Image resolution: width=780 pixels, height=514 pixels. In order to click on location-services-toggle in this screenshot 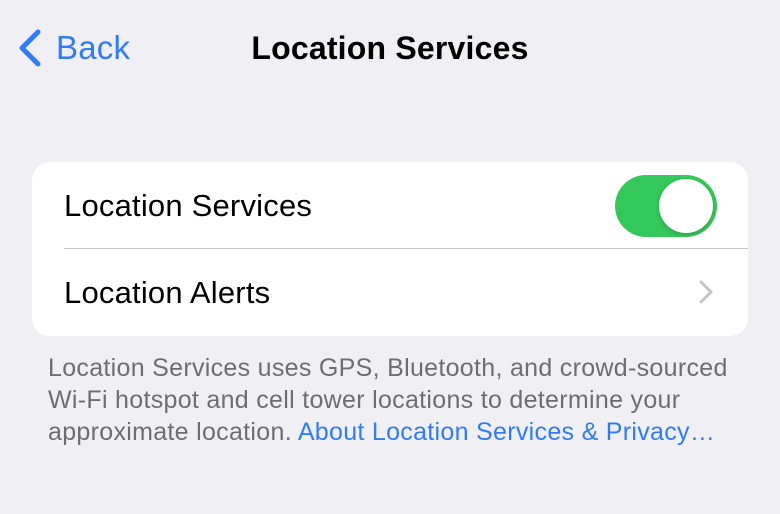, I will do `click(666, 206)`.